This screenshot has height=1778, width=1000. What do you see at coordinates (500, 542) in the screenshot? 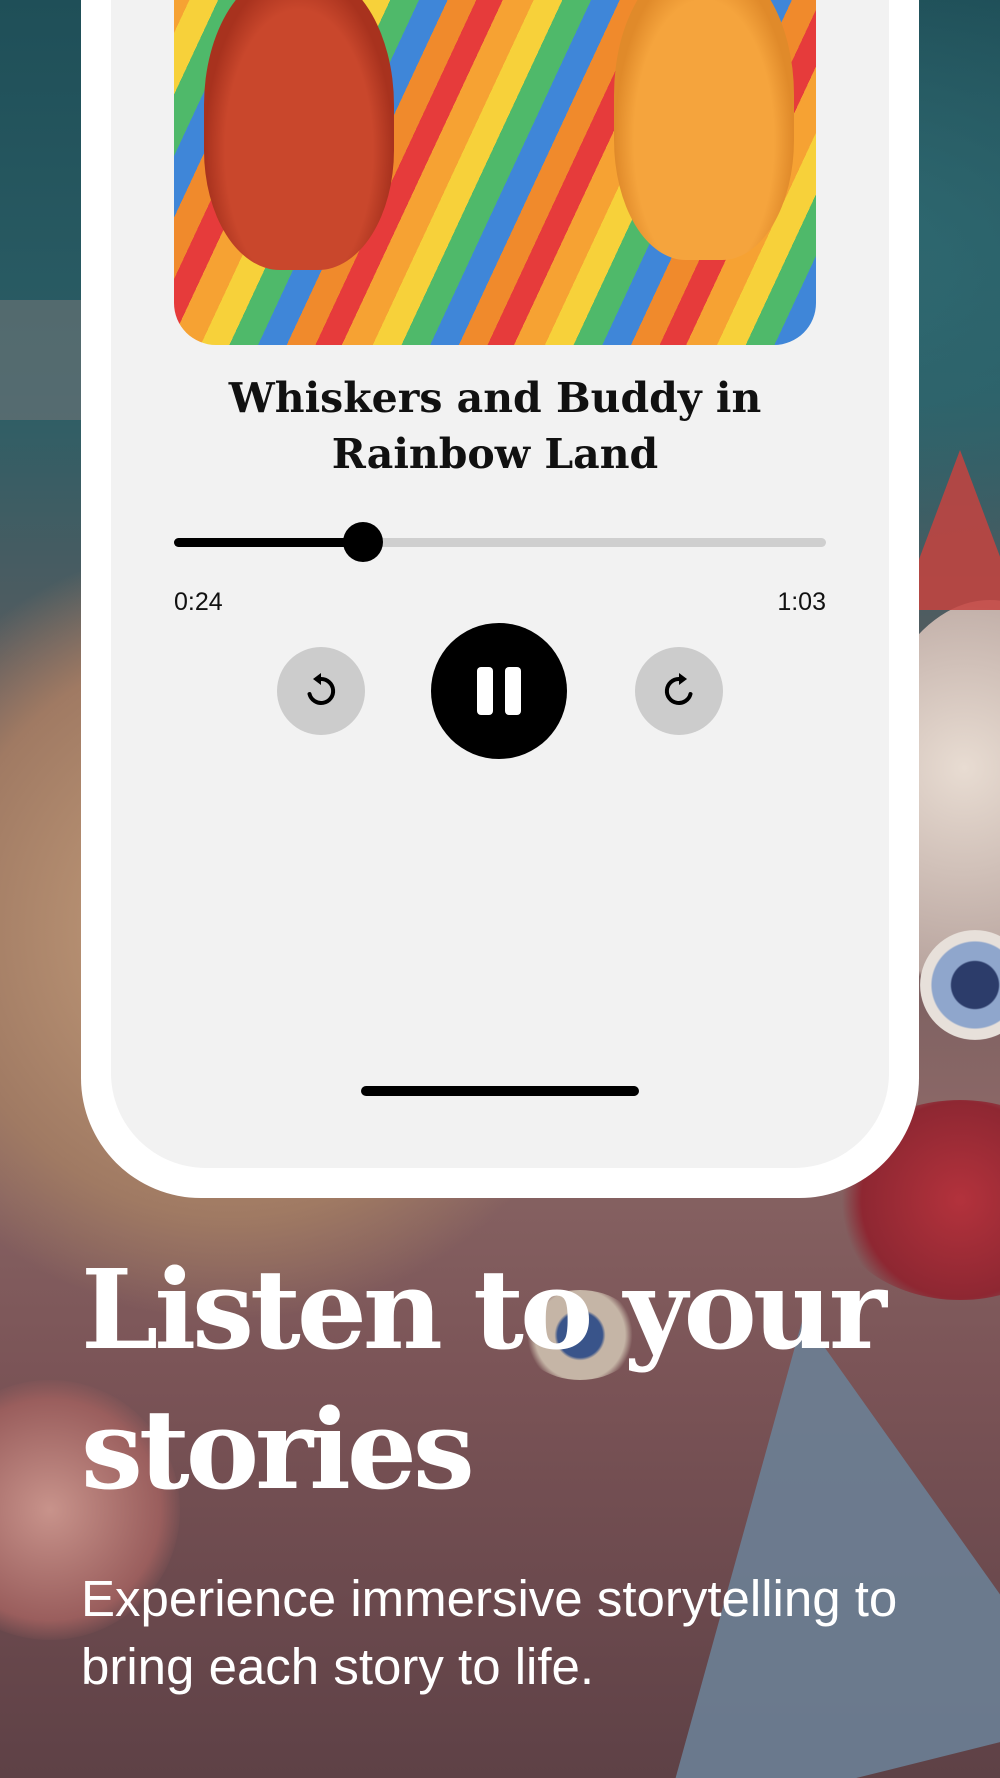
I see `progress-slider` at bounding box center [500, 542].